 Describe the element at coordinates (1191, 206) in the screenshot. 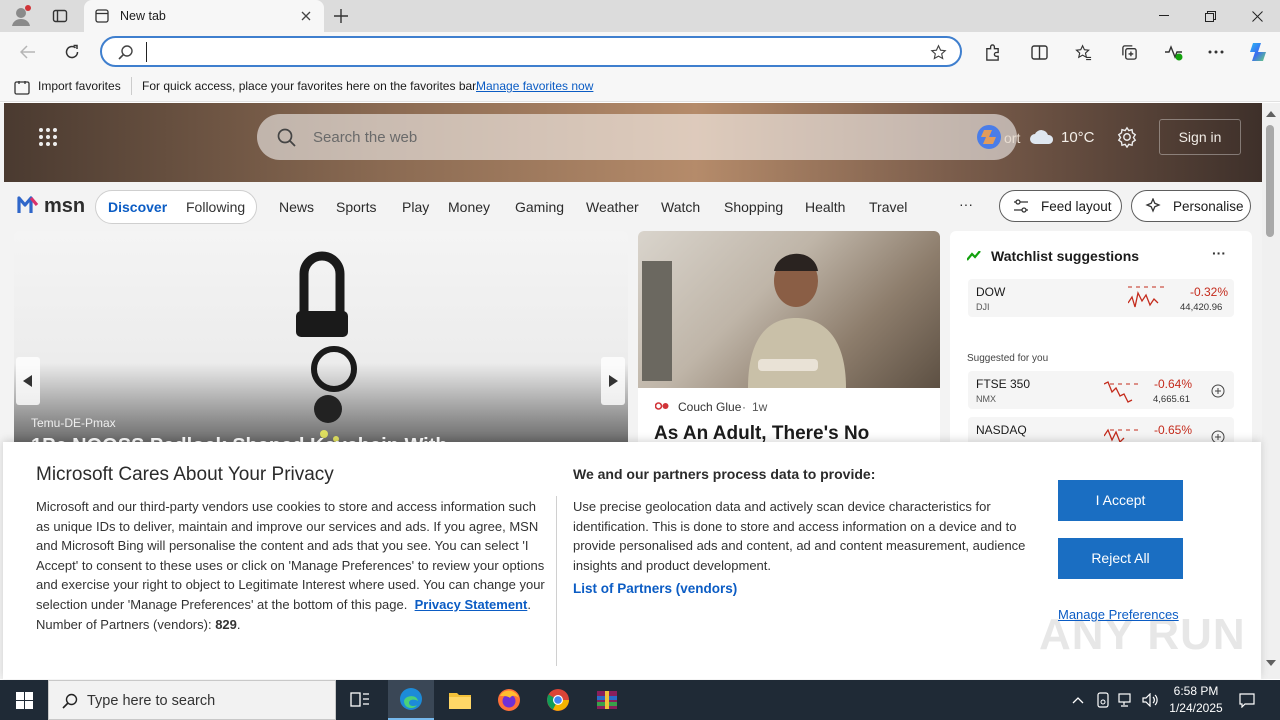

I see `personalise-button: Personalise` at that location.